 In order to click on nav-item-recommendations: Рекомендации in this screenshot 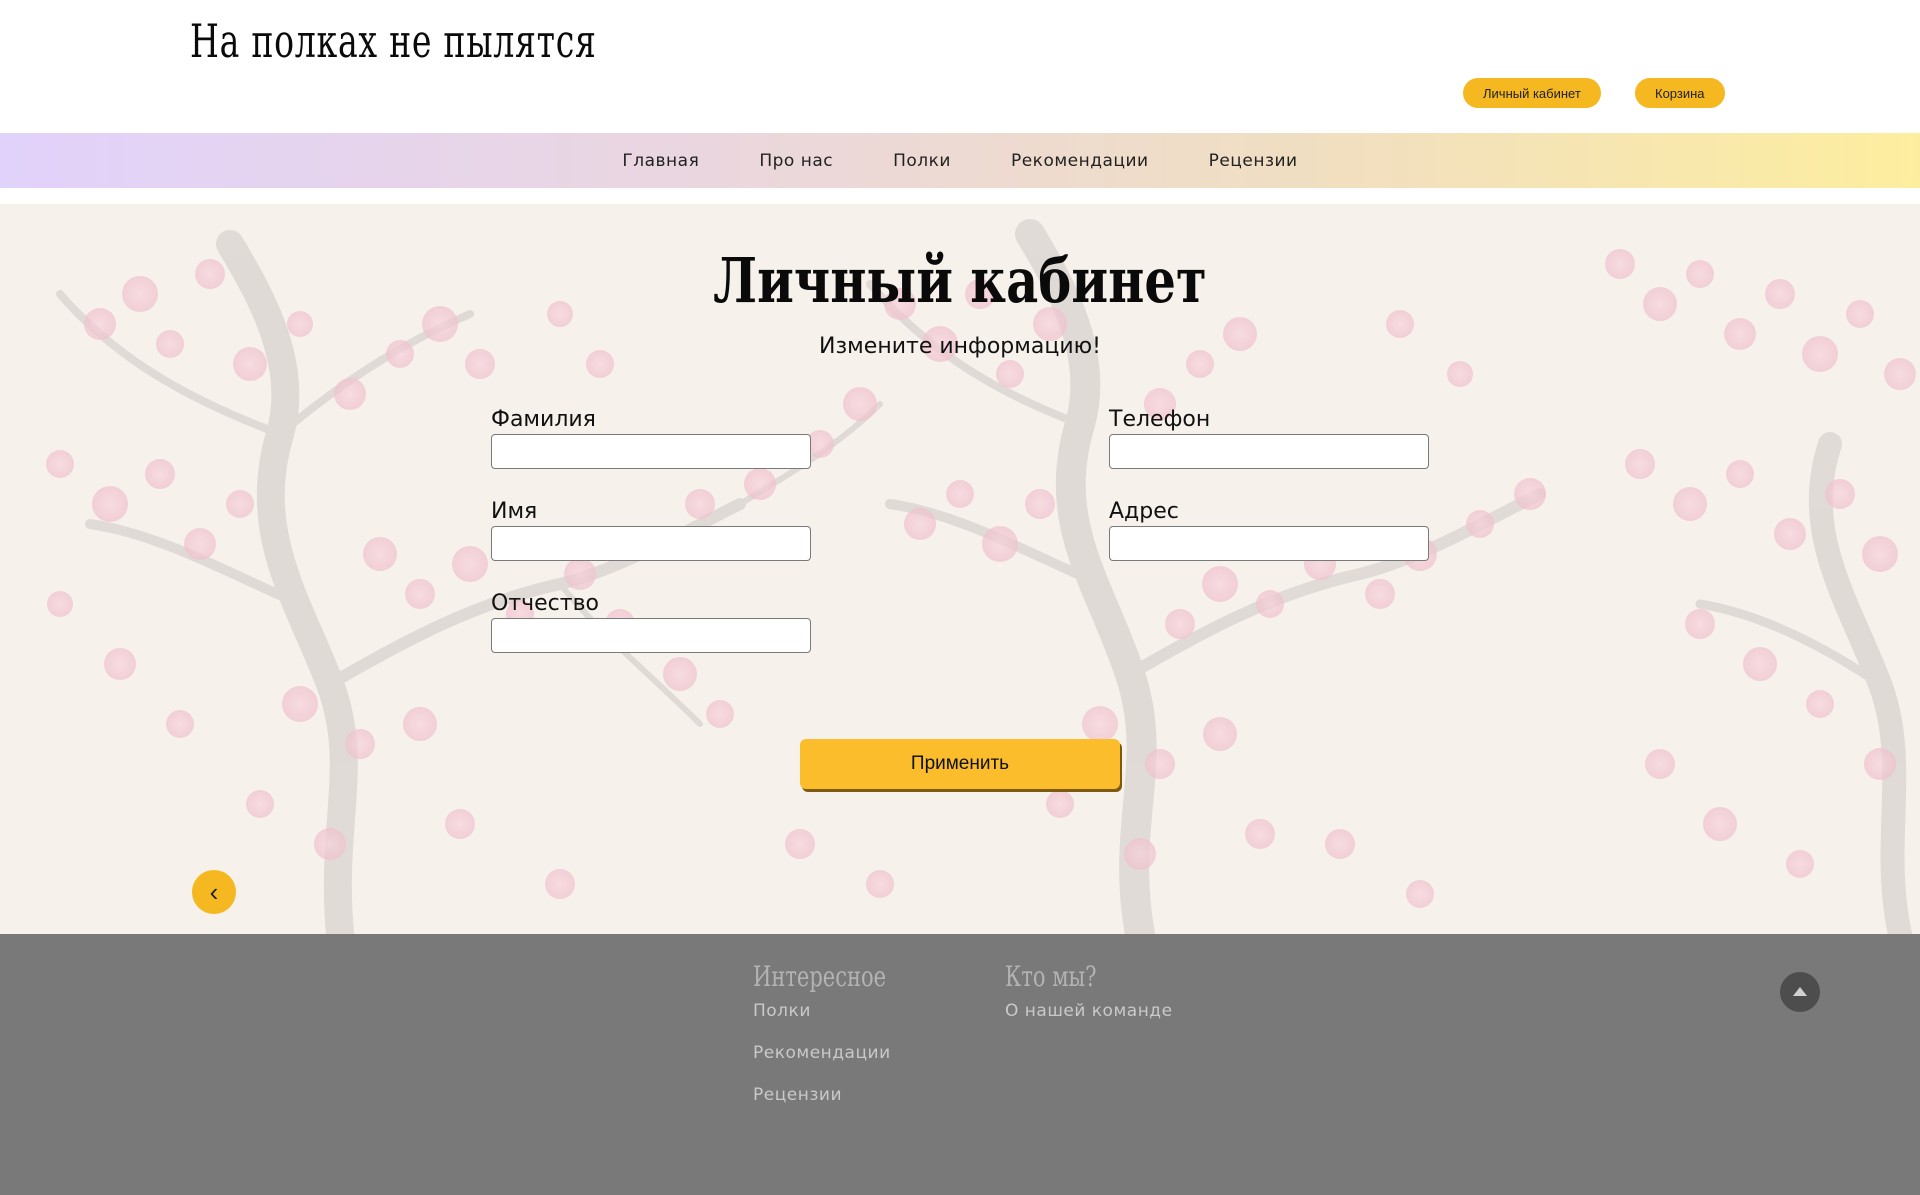, I will do `click(1080, 161)`.